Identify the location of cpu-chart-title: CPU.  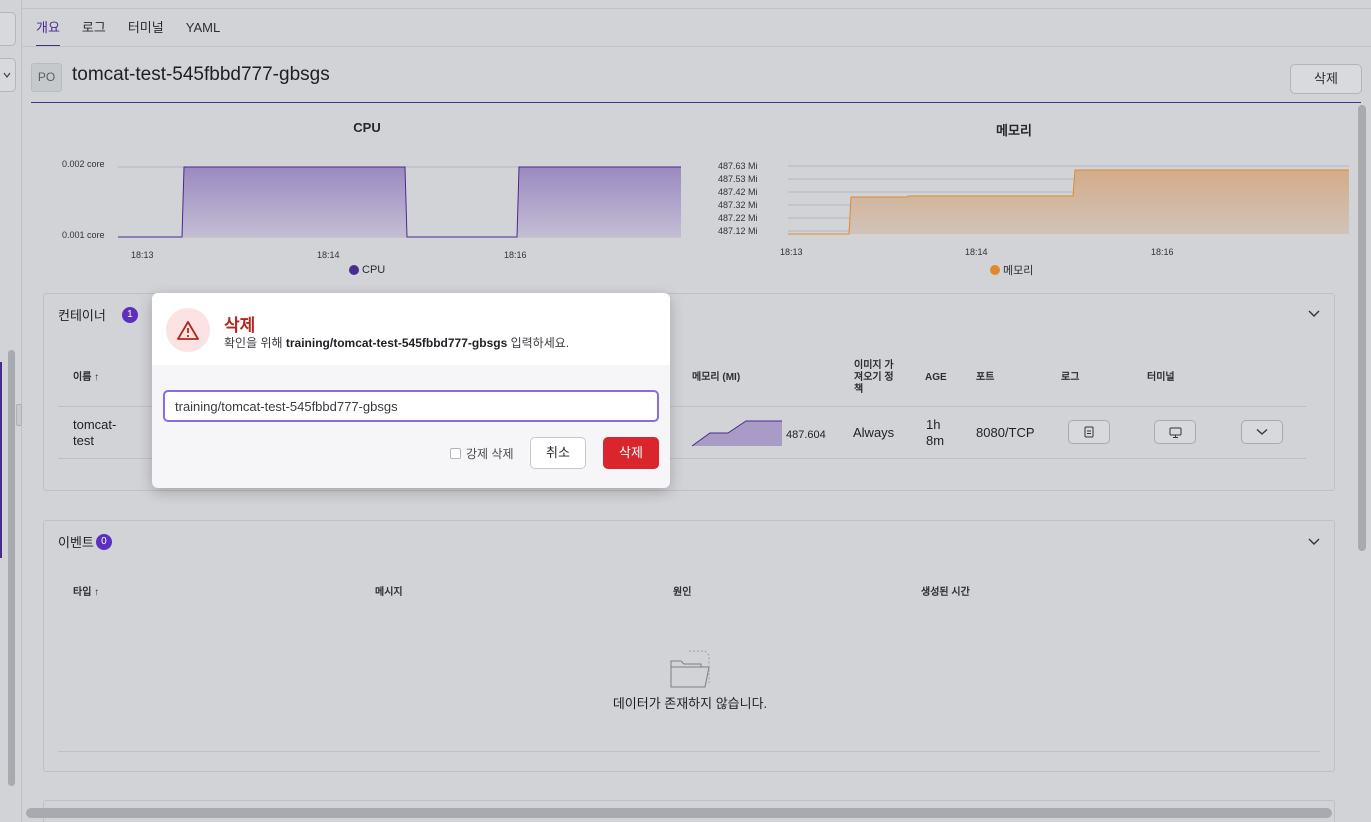
(367, 127).